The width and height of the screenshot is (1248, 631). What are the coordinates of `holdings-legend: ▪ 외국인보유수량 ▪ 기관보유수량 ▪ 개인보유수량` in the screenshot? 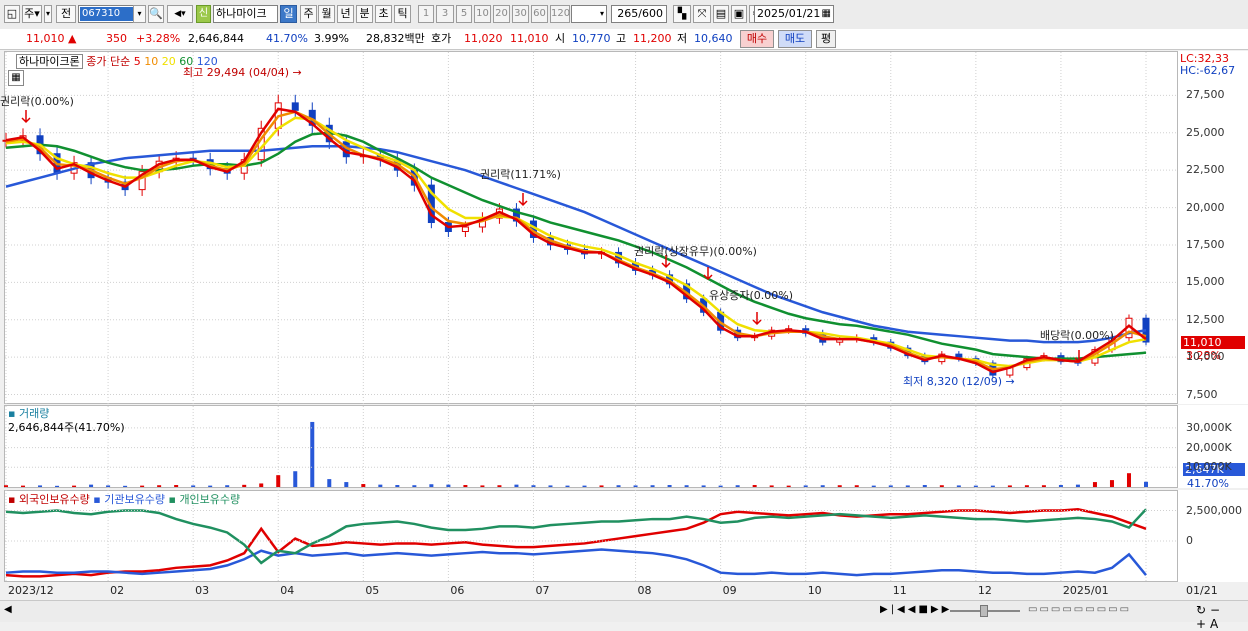 It's located at (124, 499).